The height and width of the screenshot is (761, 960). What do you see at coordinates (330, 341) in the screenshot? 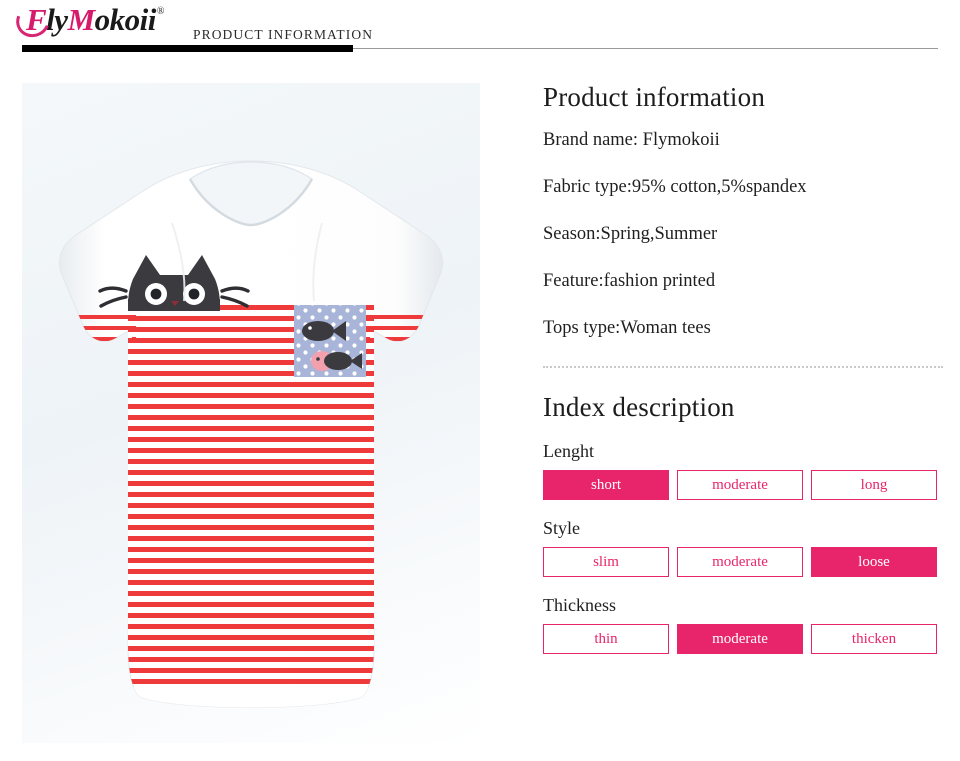
I see `fish-pocket-icon` at bounding box center [330, 341].